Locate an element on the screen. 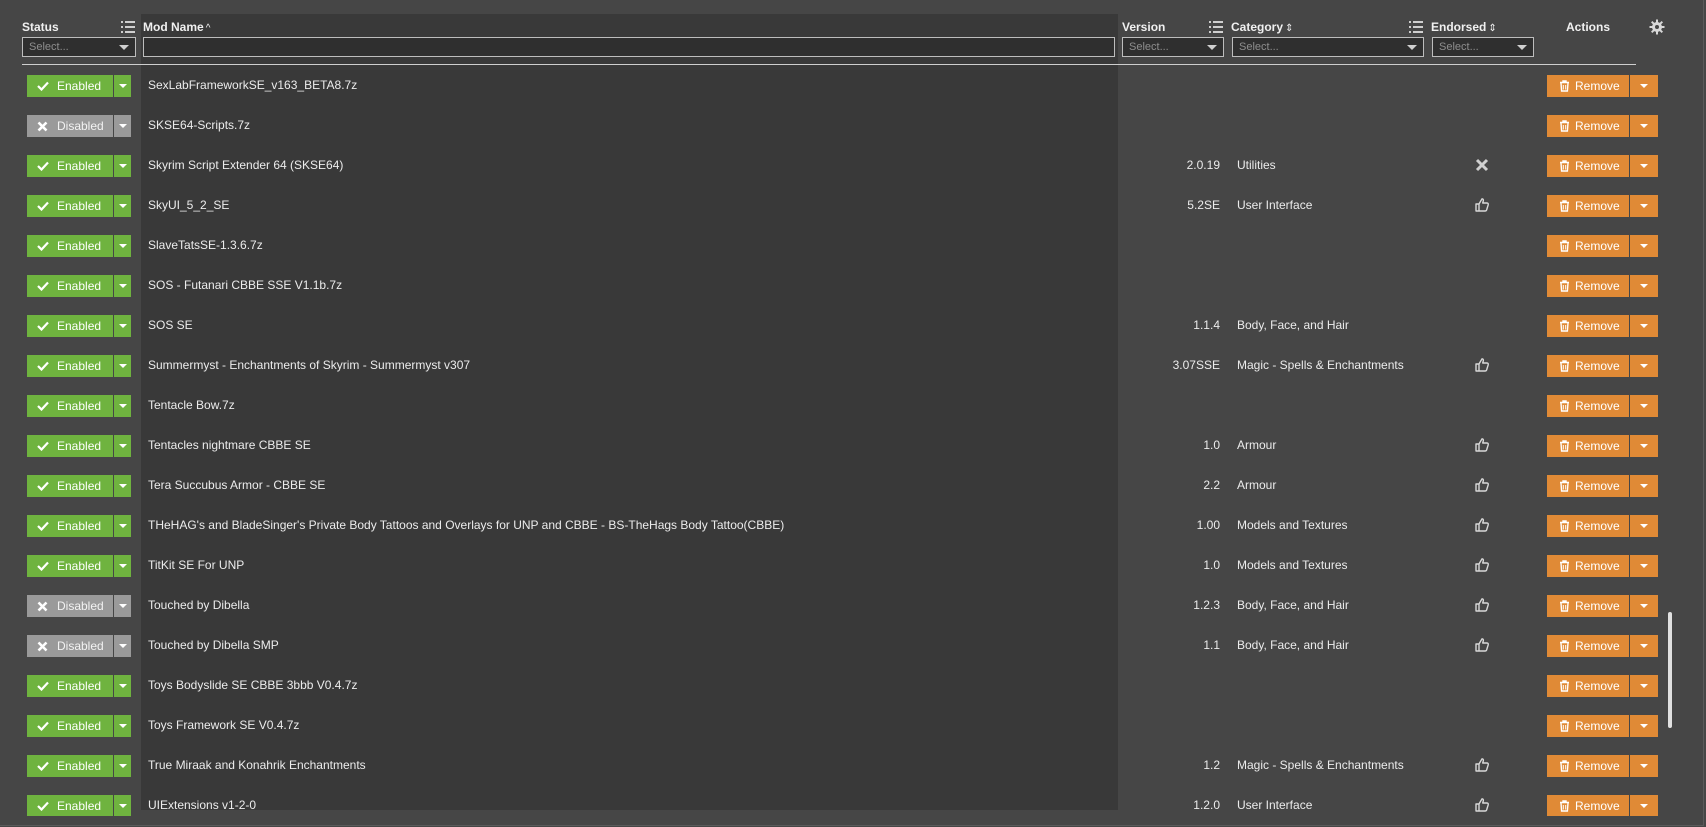 The image size is (1706, 827). category-column-header: Category ⇕ is located at coordinates (1262, 27).